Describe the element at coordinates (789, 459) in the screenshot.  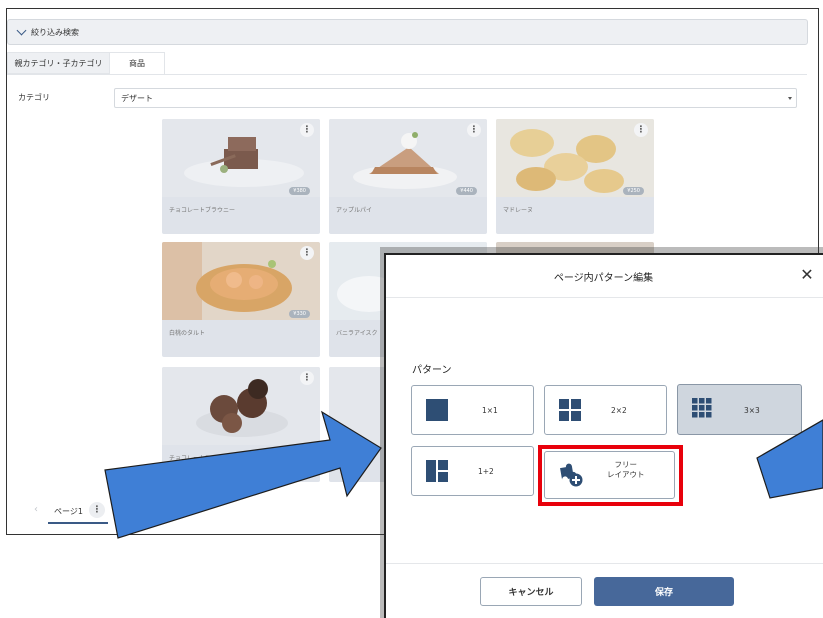
I see `arrow-right-annotation` at that location.